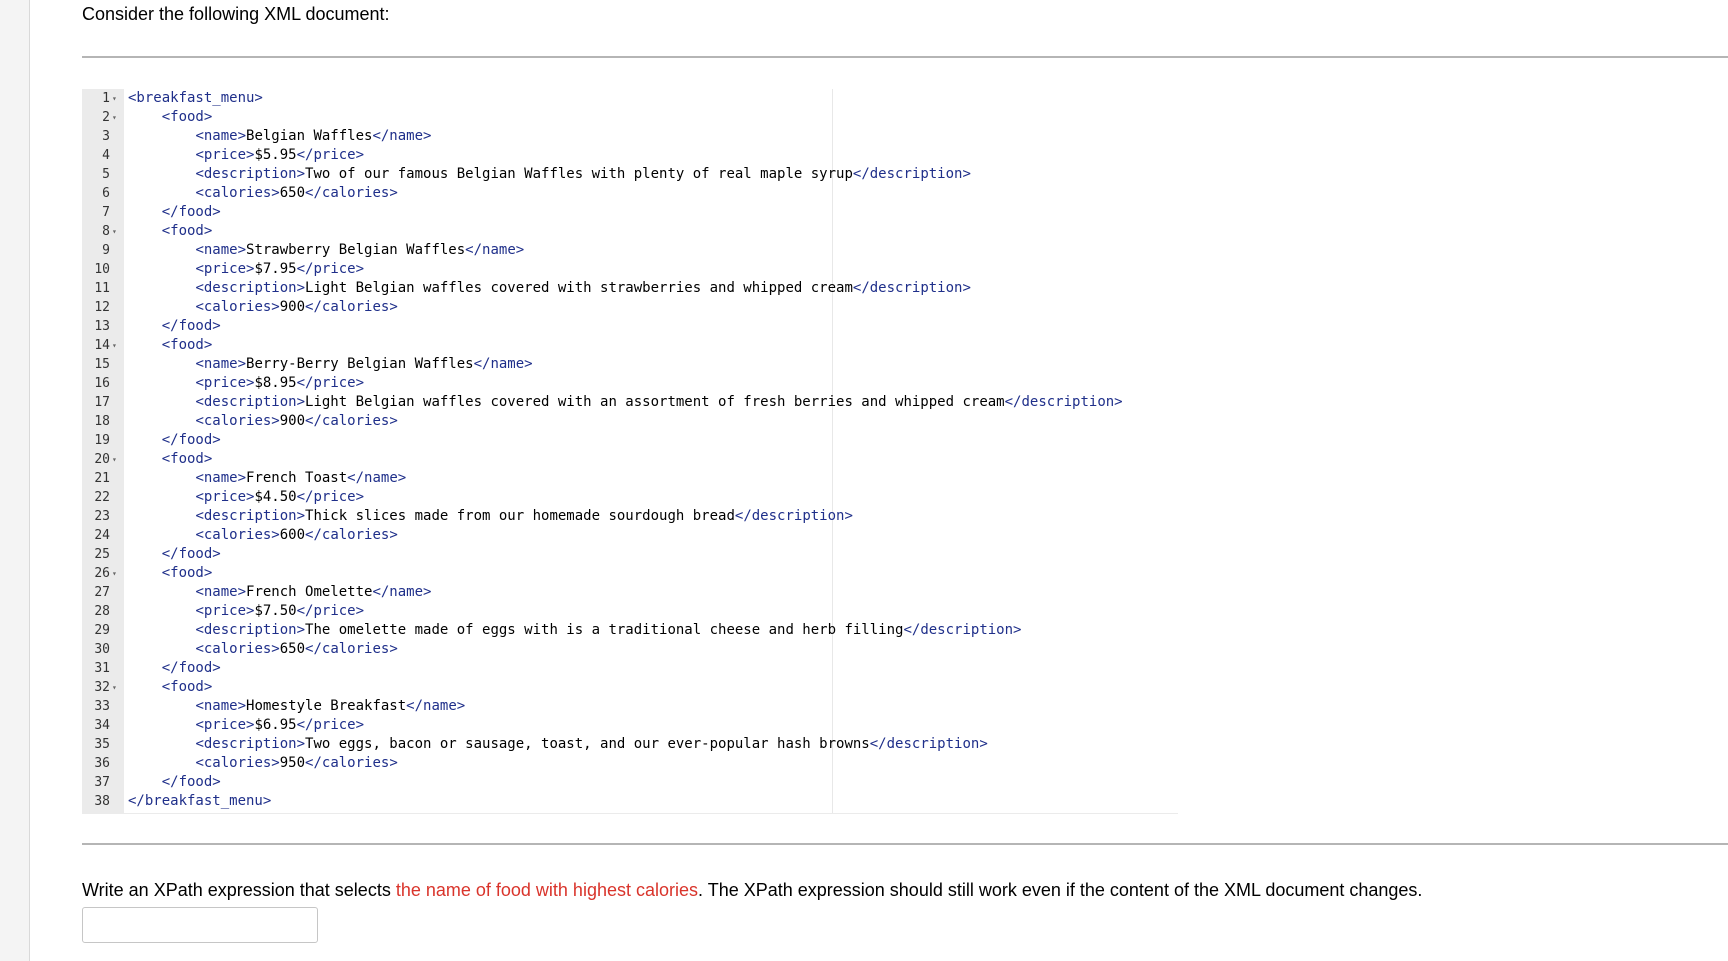 This screenshot has height=961, width=1728. What do you see at coordinates (313, 136) in the screenshot?
I see `code-text: <name>Belgian Waffles</name>` at bounding box center [313, 136].